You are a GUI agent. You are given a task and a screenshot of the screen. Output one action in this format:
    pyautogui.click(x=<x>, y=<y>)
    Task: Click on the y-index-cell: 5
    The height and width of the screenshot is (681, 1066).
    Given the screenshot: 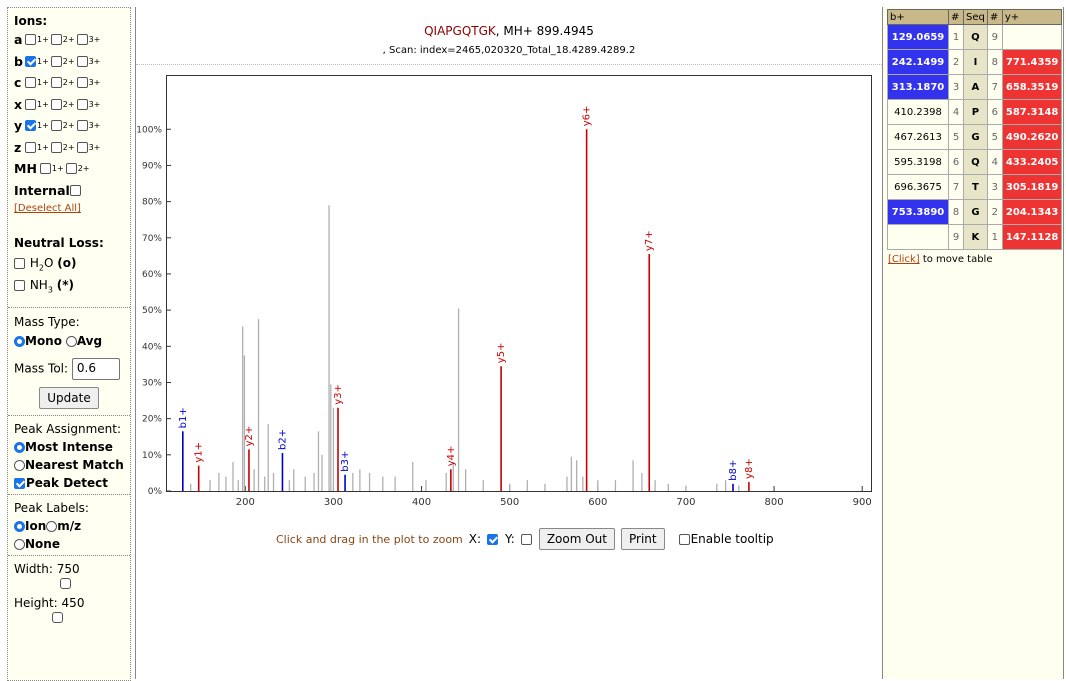 What is the action you would take?
    pyautogui.click(x=994, y=137)
    